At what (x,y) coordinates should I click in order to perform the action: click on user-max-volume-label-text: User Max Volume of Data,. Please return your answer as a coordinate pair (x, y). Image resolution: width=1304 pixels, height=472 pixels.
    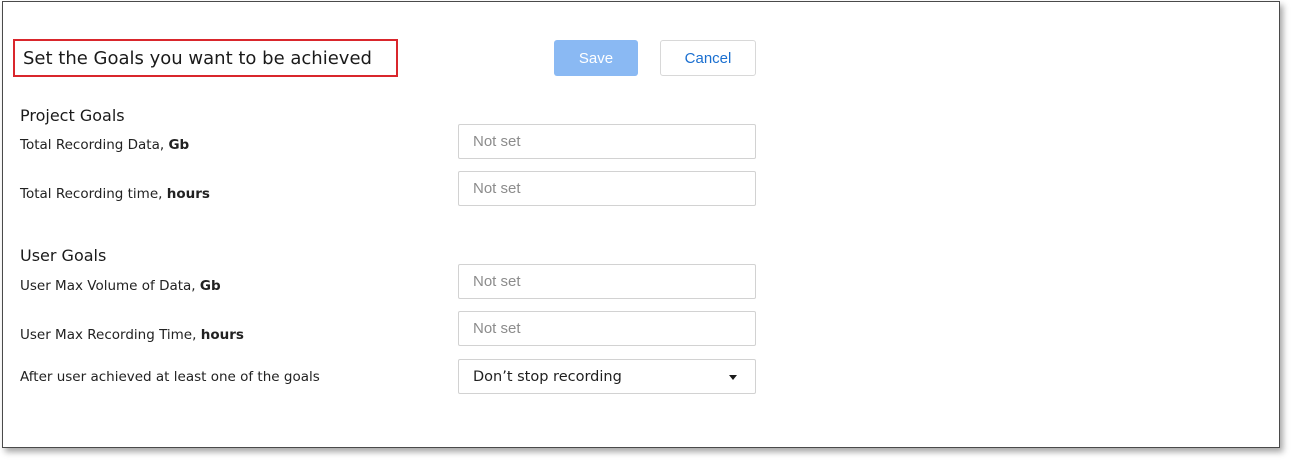
    Looking at the image, I should click on (110, 286).